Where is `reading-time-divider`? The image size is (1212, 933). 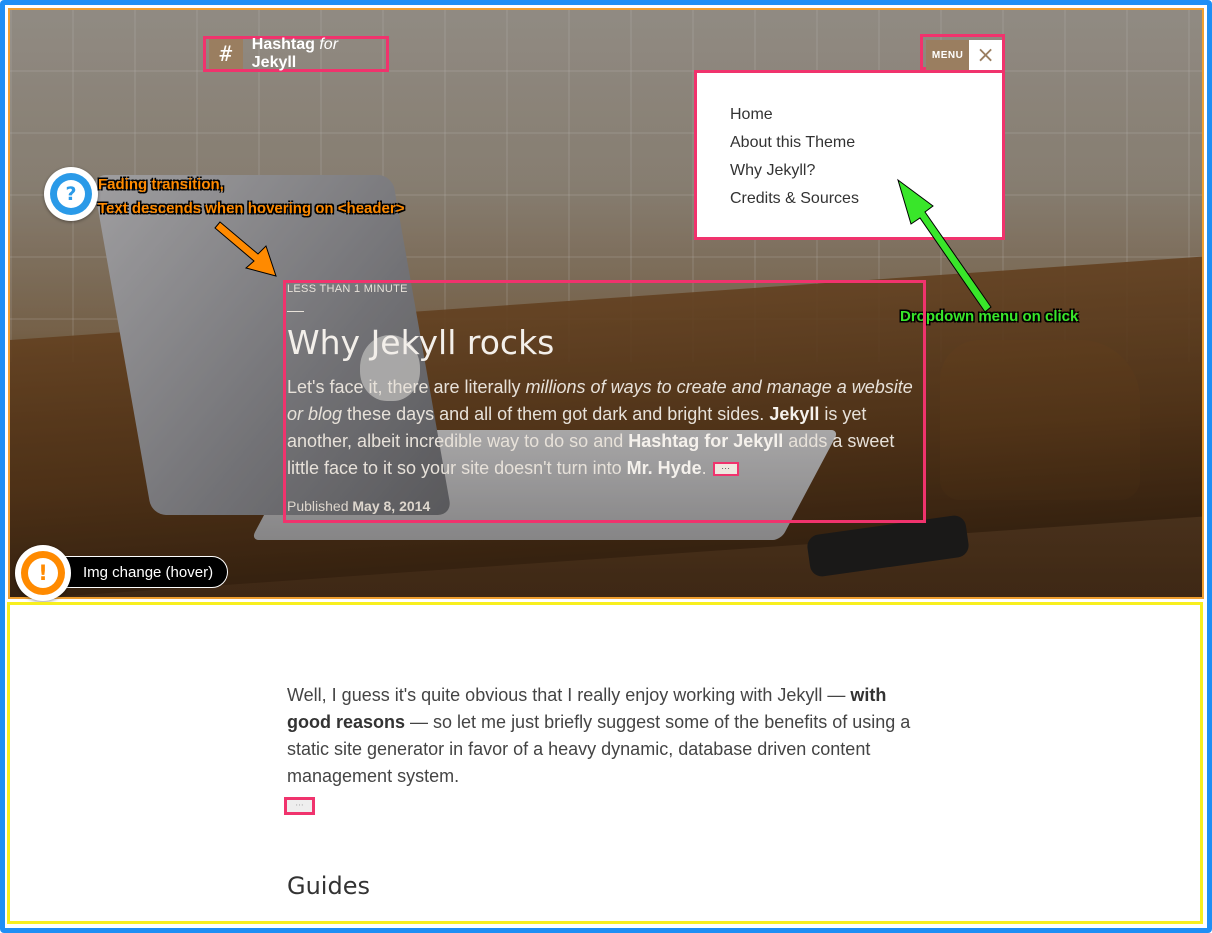
reading-time-divider is located at coordinates (295, 311).